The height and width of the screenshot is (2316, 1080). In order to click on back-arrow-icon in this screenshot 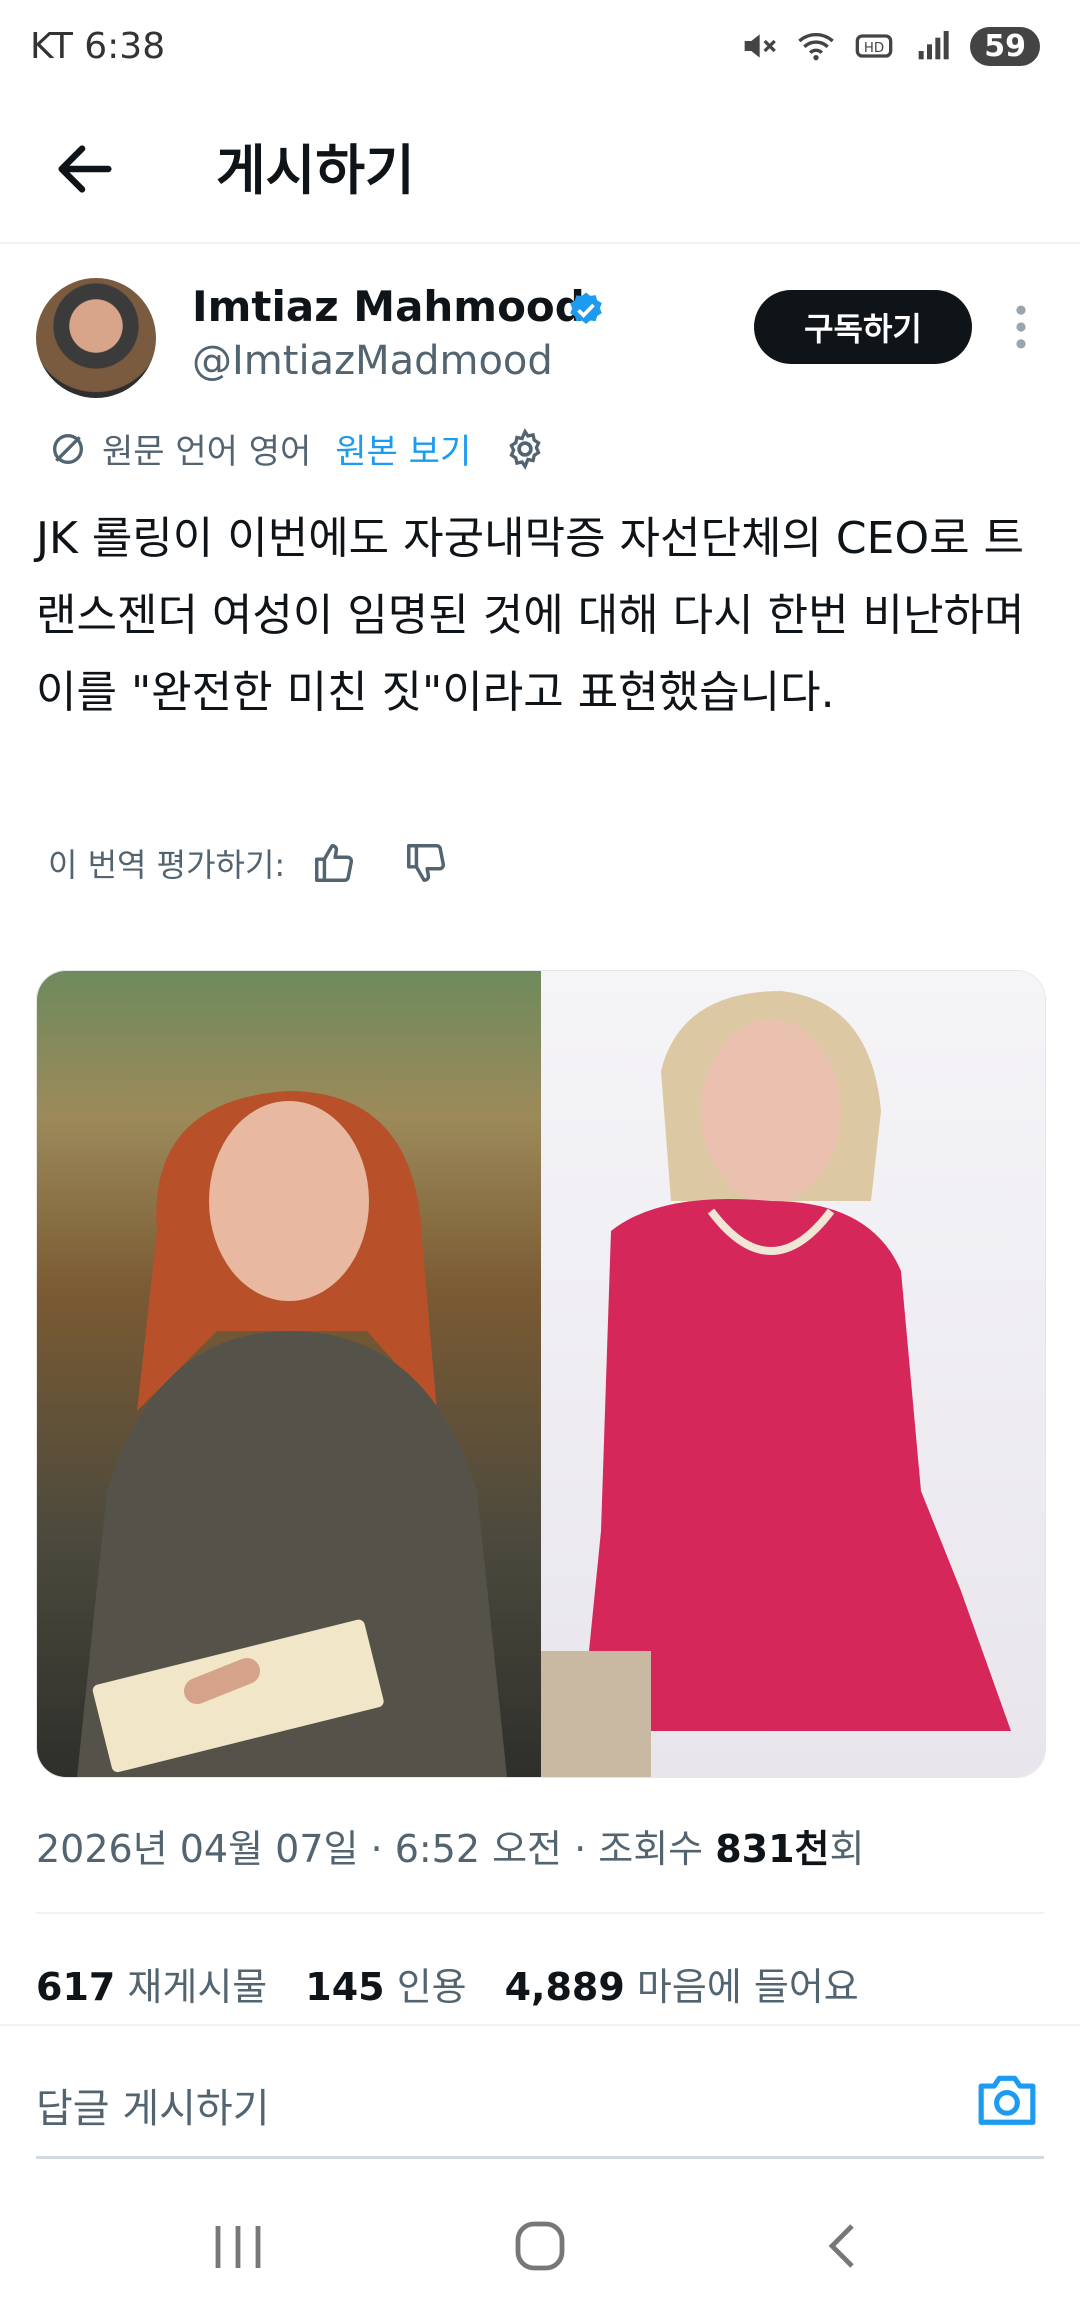, I will do `click(85, 169)`.